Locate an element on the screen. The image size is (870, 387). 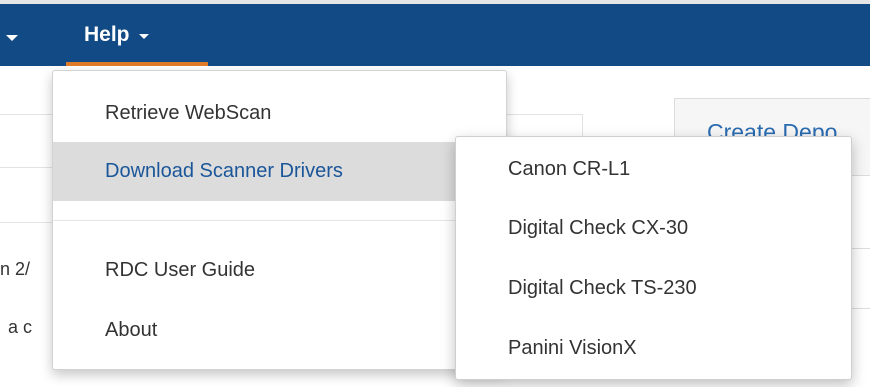
menu-item-label: Retrieve WebScan is located at coordinates (188, 112).